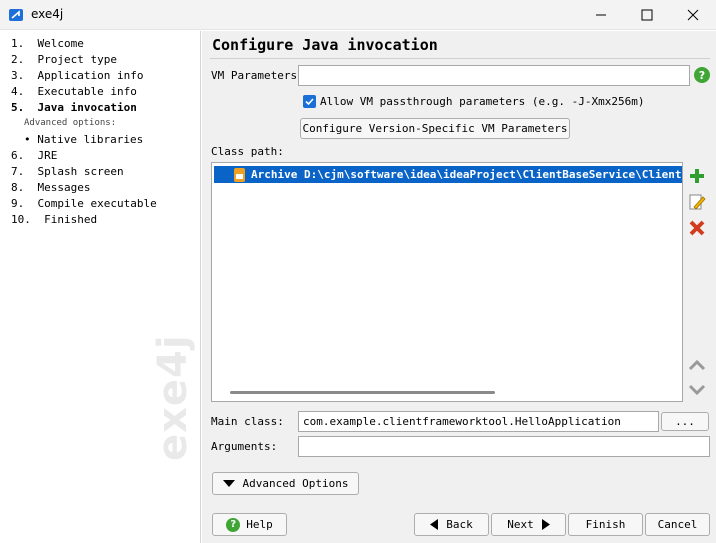 Image resolution: width=716 pixels, height=543 pixels. I want to click on help-button: ? Help, so click(249, 524).